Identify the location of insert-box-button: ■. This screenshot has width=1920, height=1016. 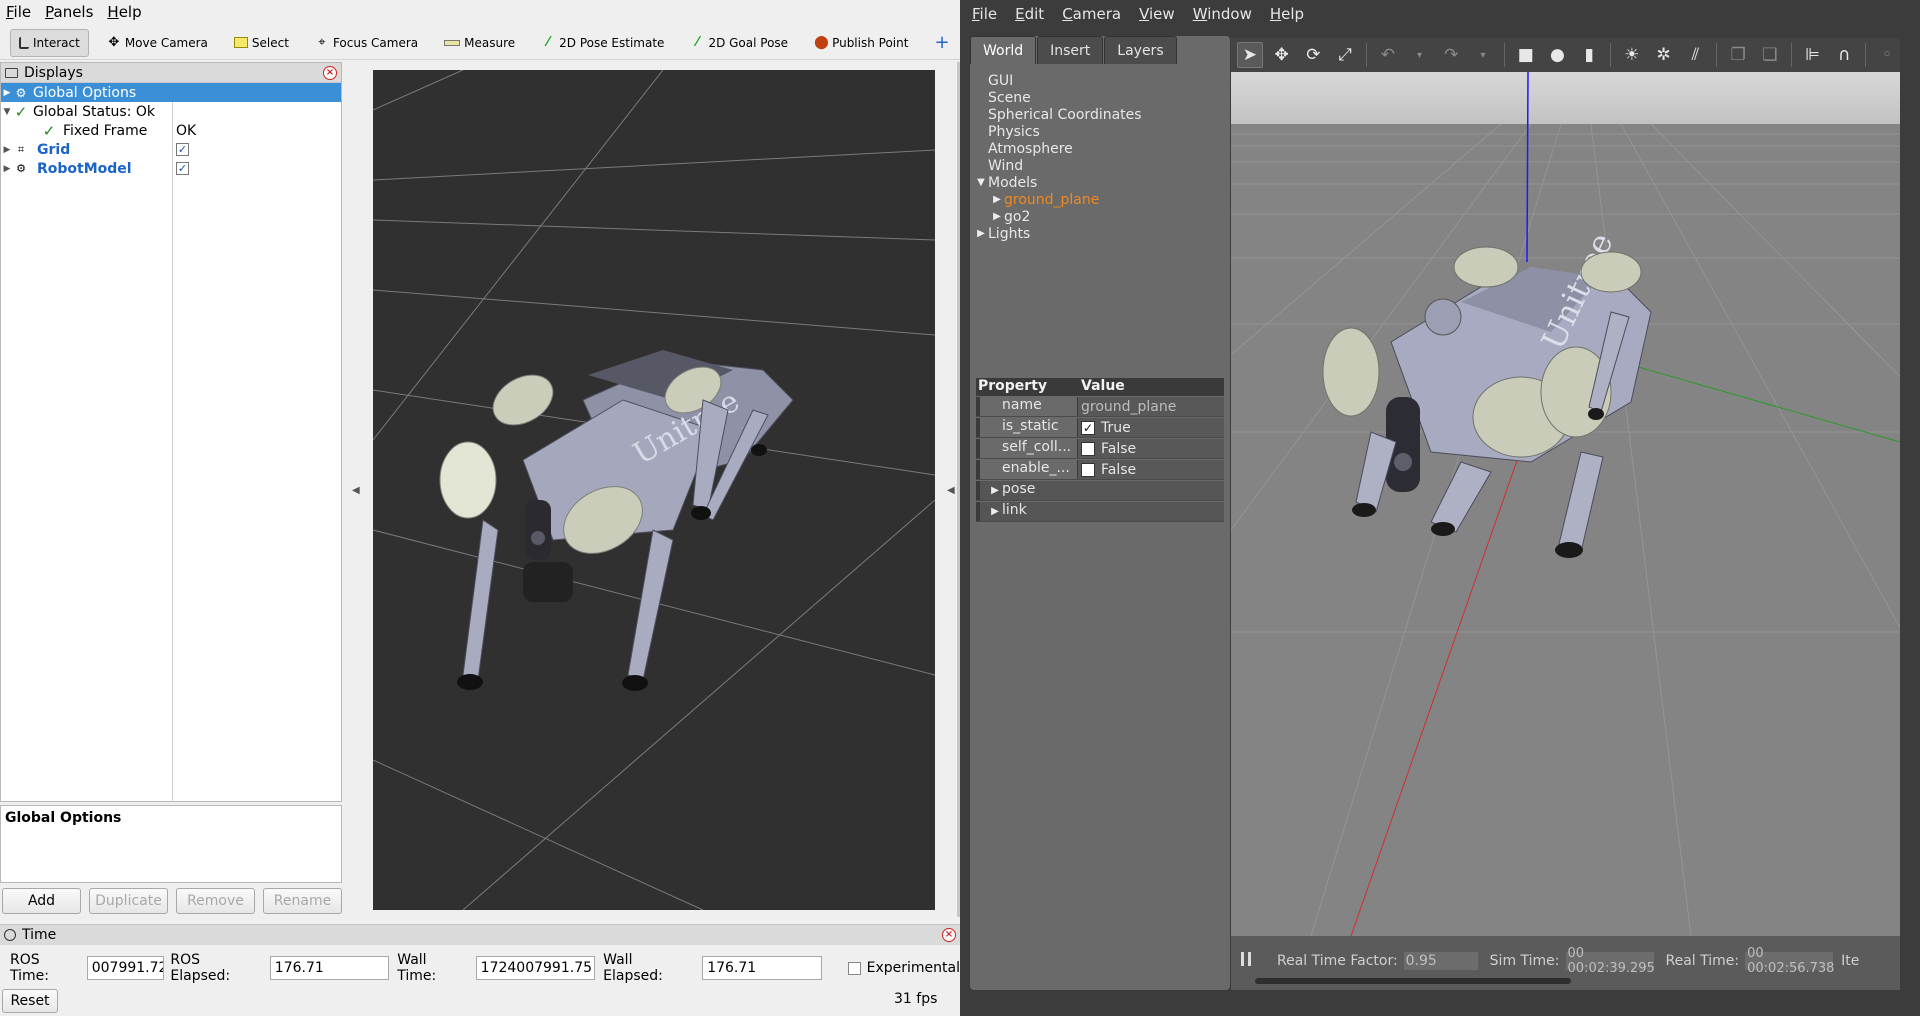
(1526, 55).